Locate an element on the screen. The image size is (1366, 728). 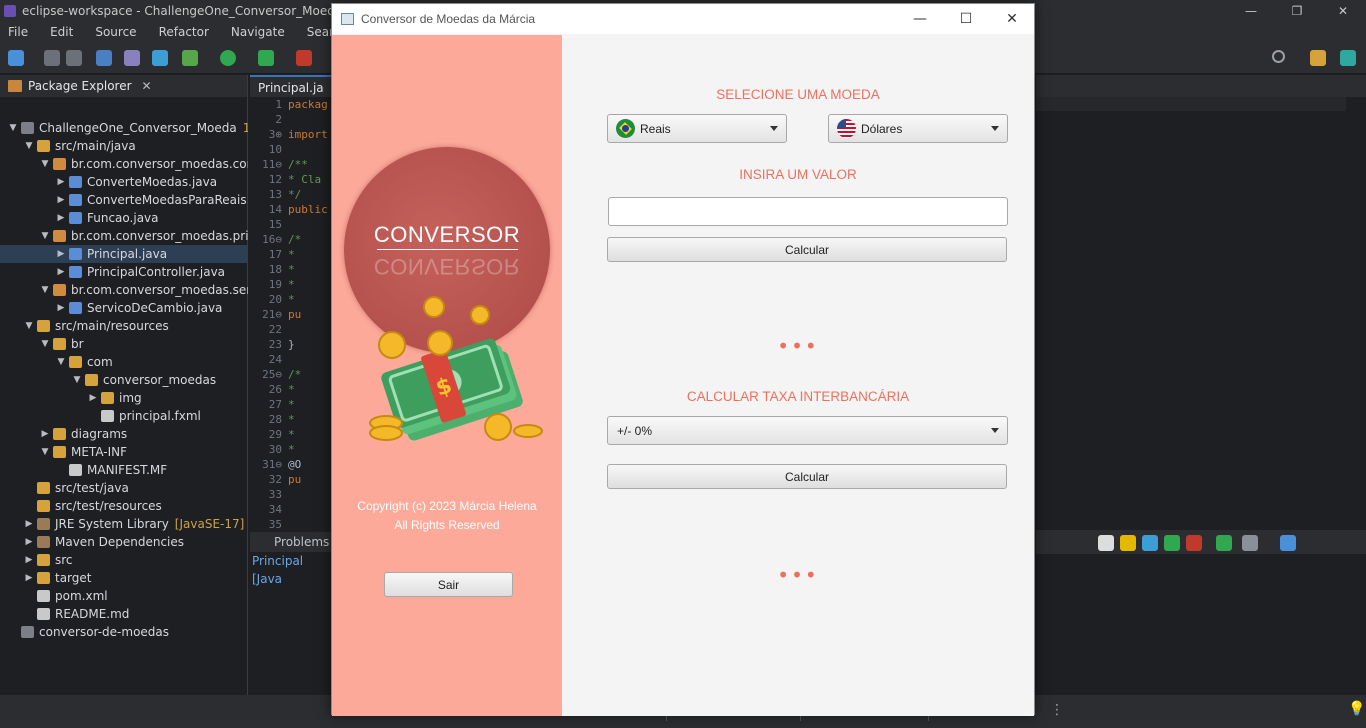
code-line: 11⊖ /** is located at coordinates (291, 164).